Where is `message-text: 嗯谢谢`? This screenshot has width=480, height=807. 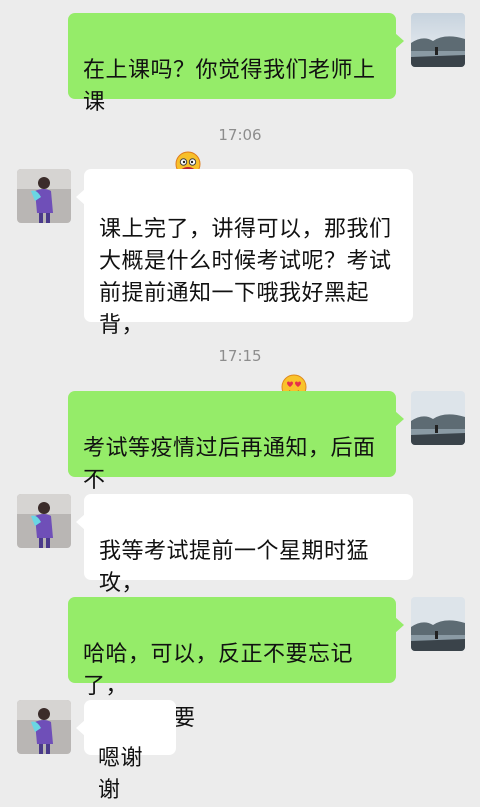
message-text: 嗯谢谢 is located at coordinates (121, 774).